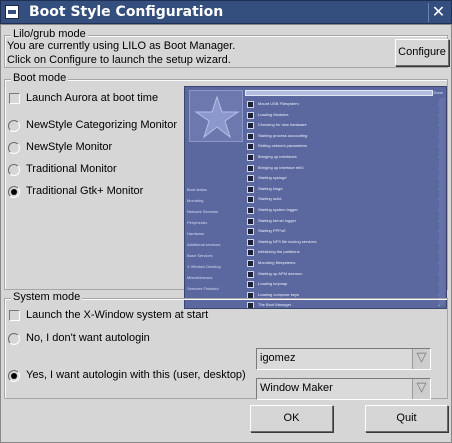 This screenshot has height=443, width=452. What do you see at coordinates (278, 294) in the screenshot?
I see `preview-row-label: Loading compose keys` at bounding box center [278, 294].